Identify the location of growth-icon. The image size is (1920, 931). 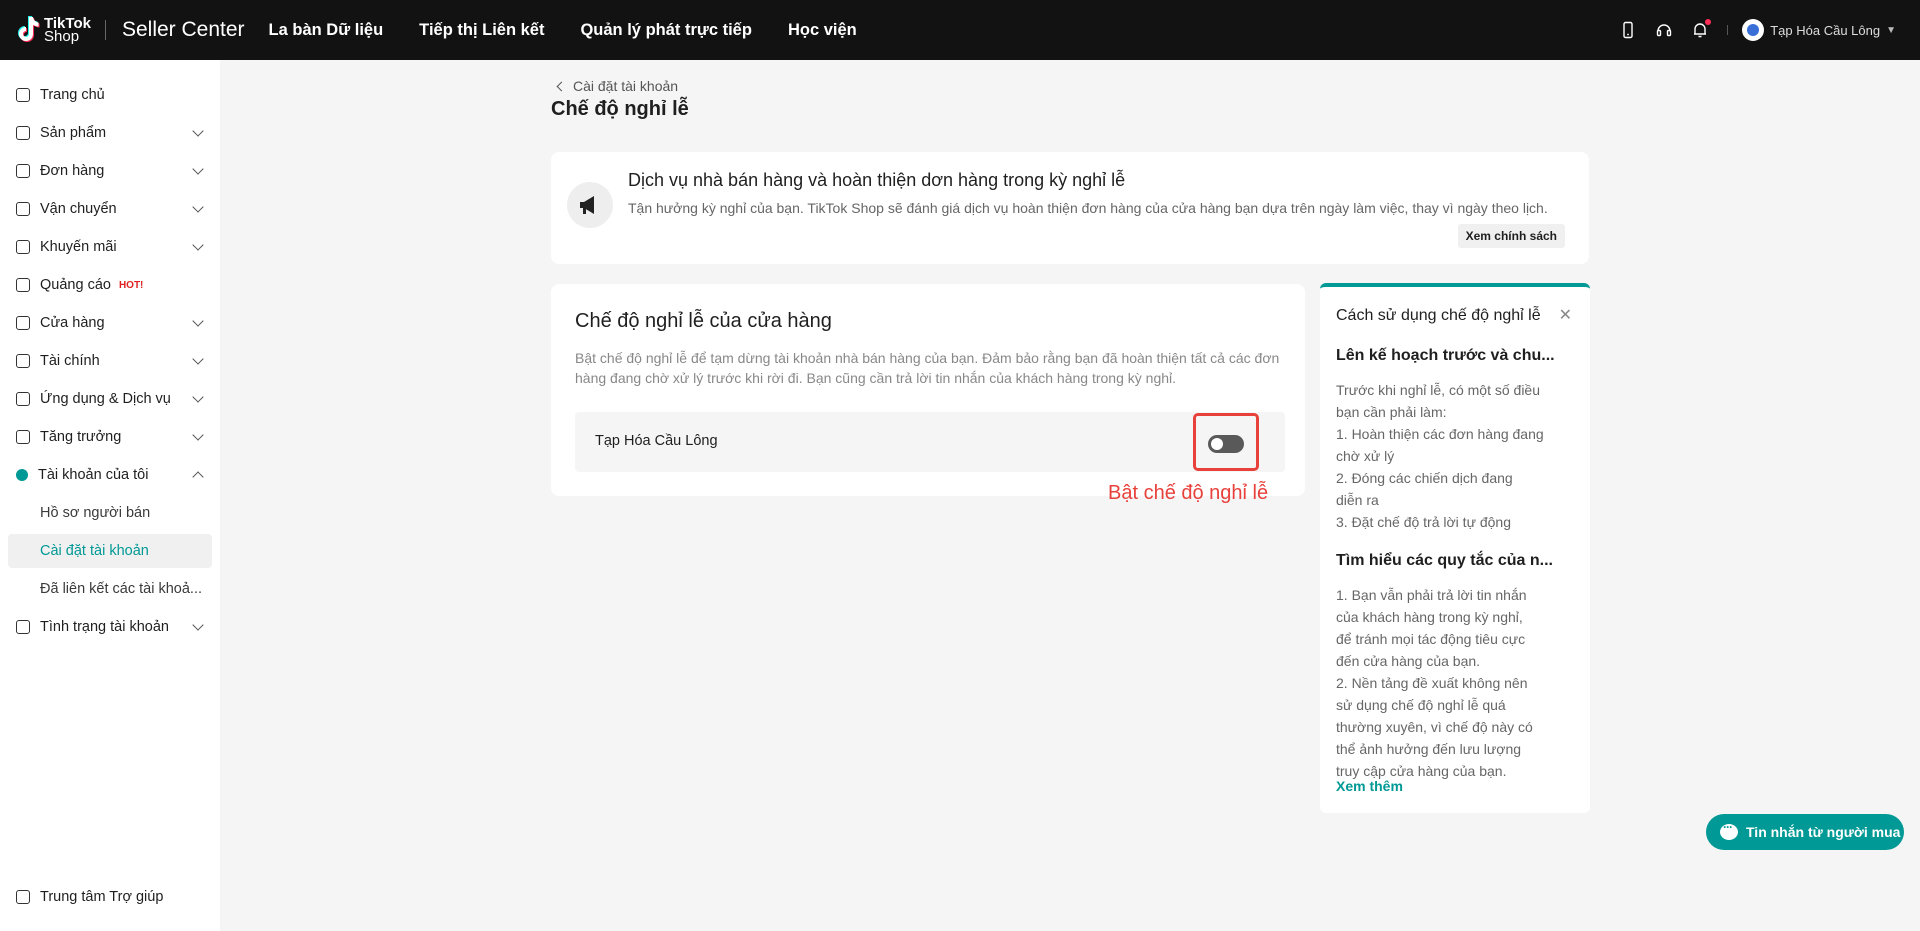
(23, 437).